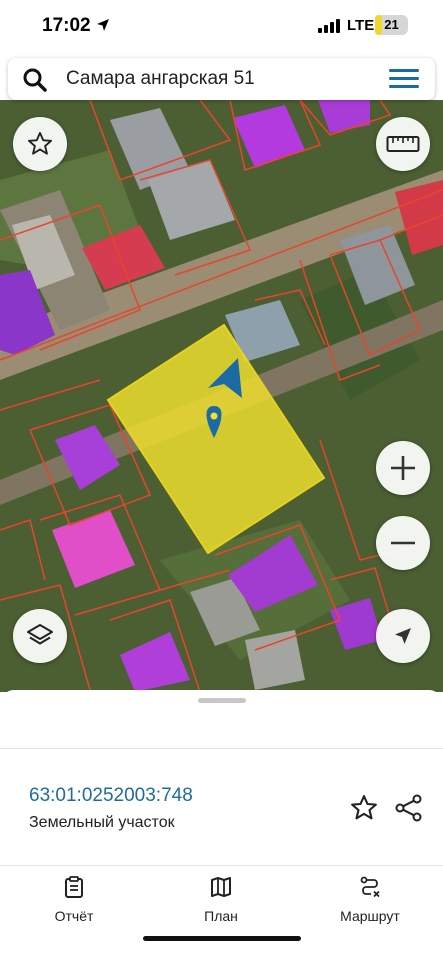  Describe the element at coordinates (361, 25) in the screenshot. I see `network-type: LTE` at that location.